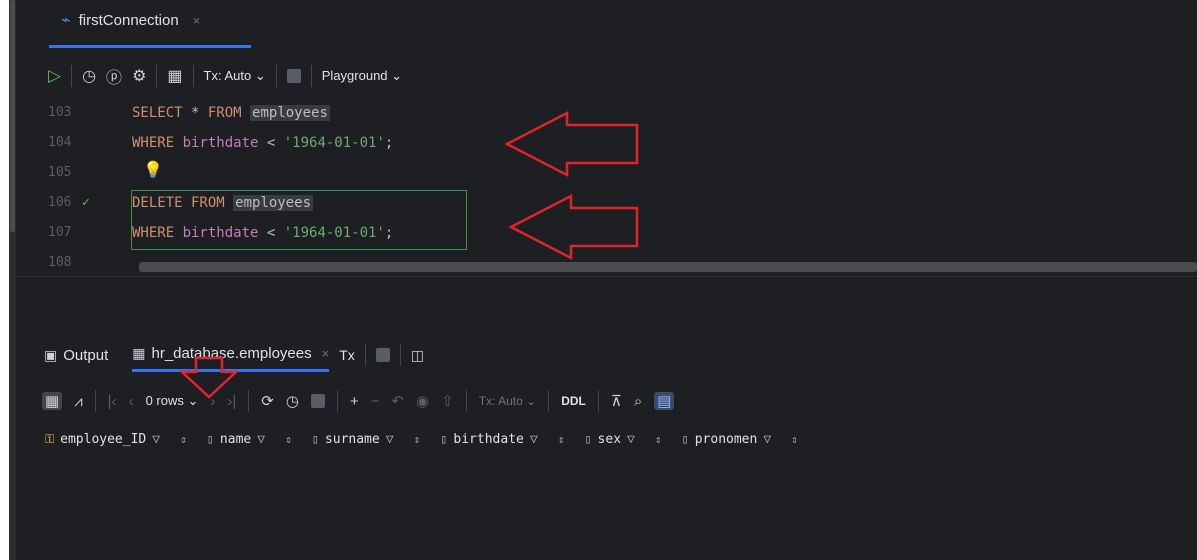 This screenshot has width=1197, height=560. Describe the element at coordinates (606, 26) in the screenshot. I see `editor-tabbar: ⌁ firstConnection ×` at that location.